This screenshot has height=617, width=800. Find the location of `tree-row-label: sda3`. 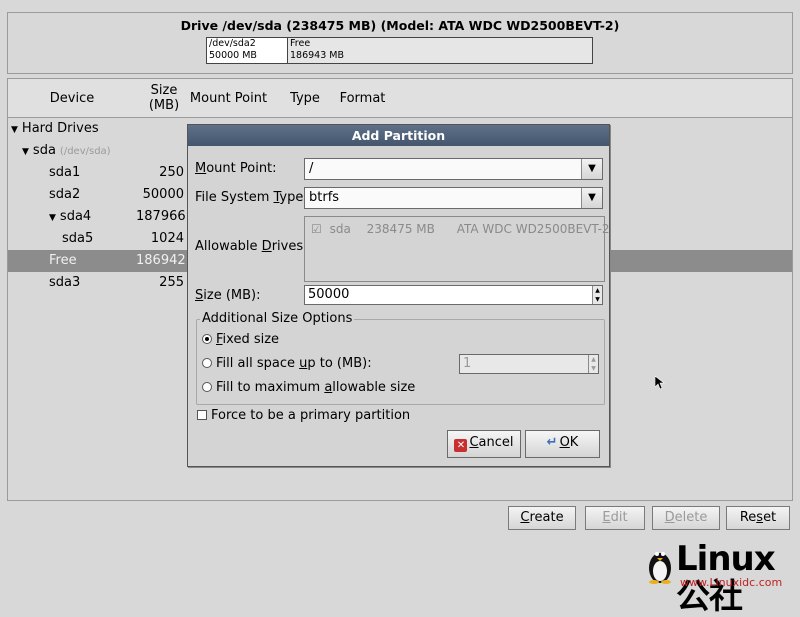

tree-row-label: sda3 is located at coordinates (65, 282).